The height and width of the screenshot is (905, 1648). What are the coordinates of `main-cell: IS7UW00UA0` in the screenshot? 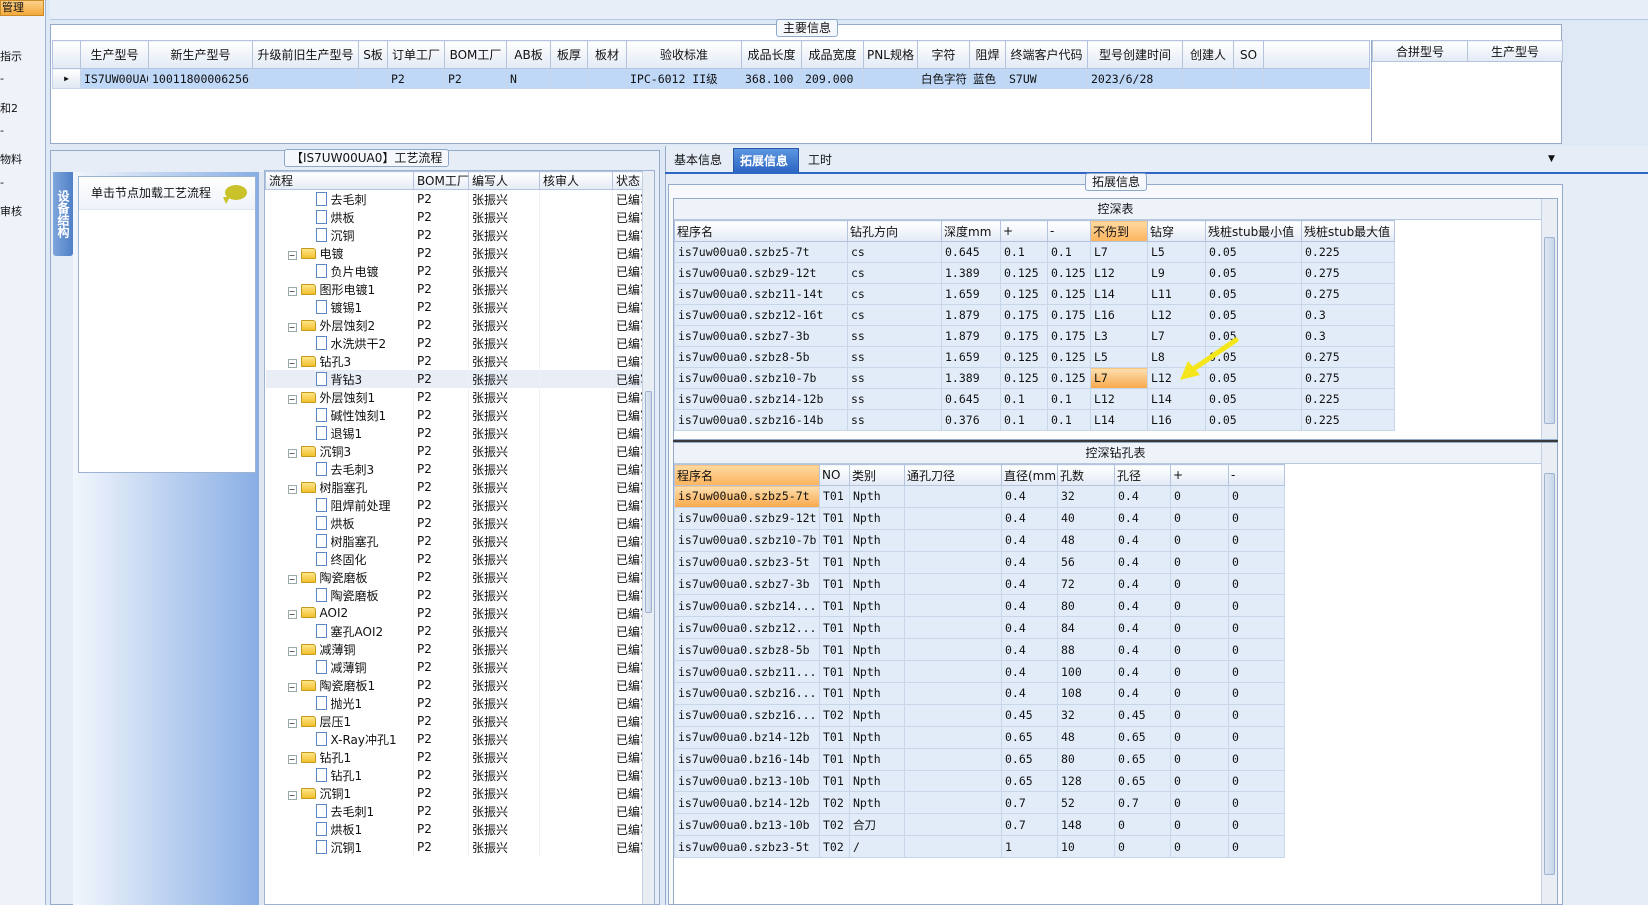 It's located at (114, 78).